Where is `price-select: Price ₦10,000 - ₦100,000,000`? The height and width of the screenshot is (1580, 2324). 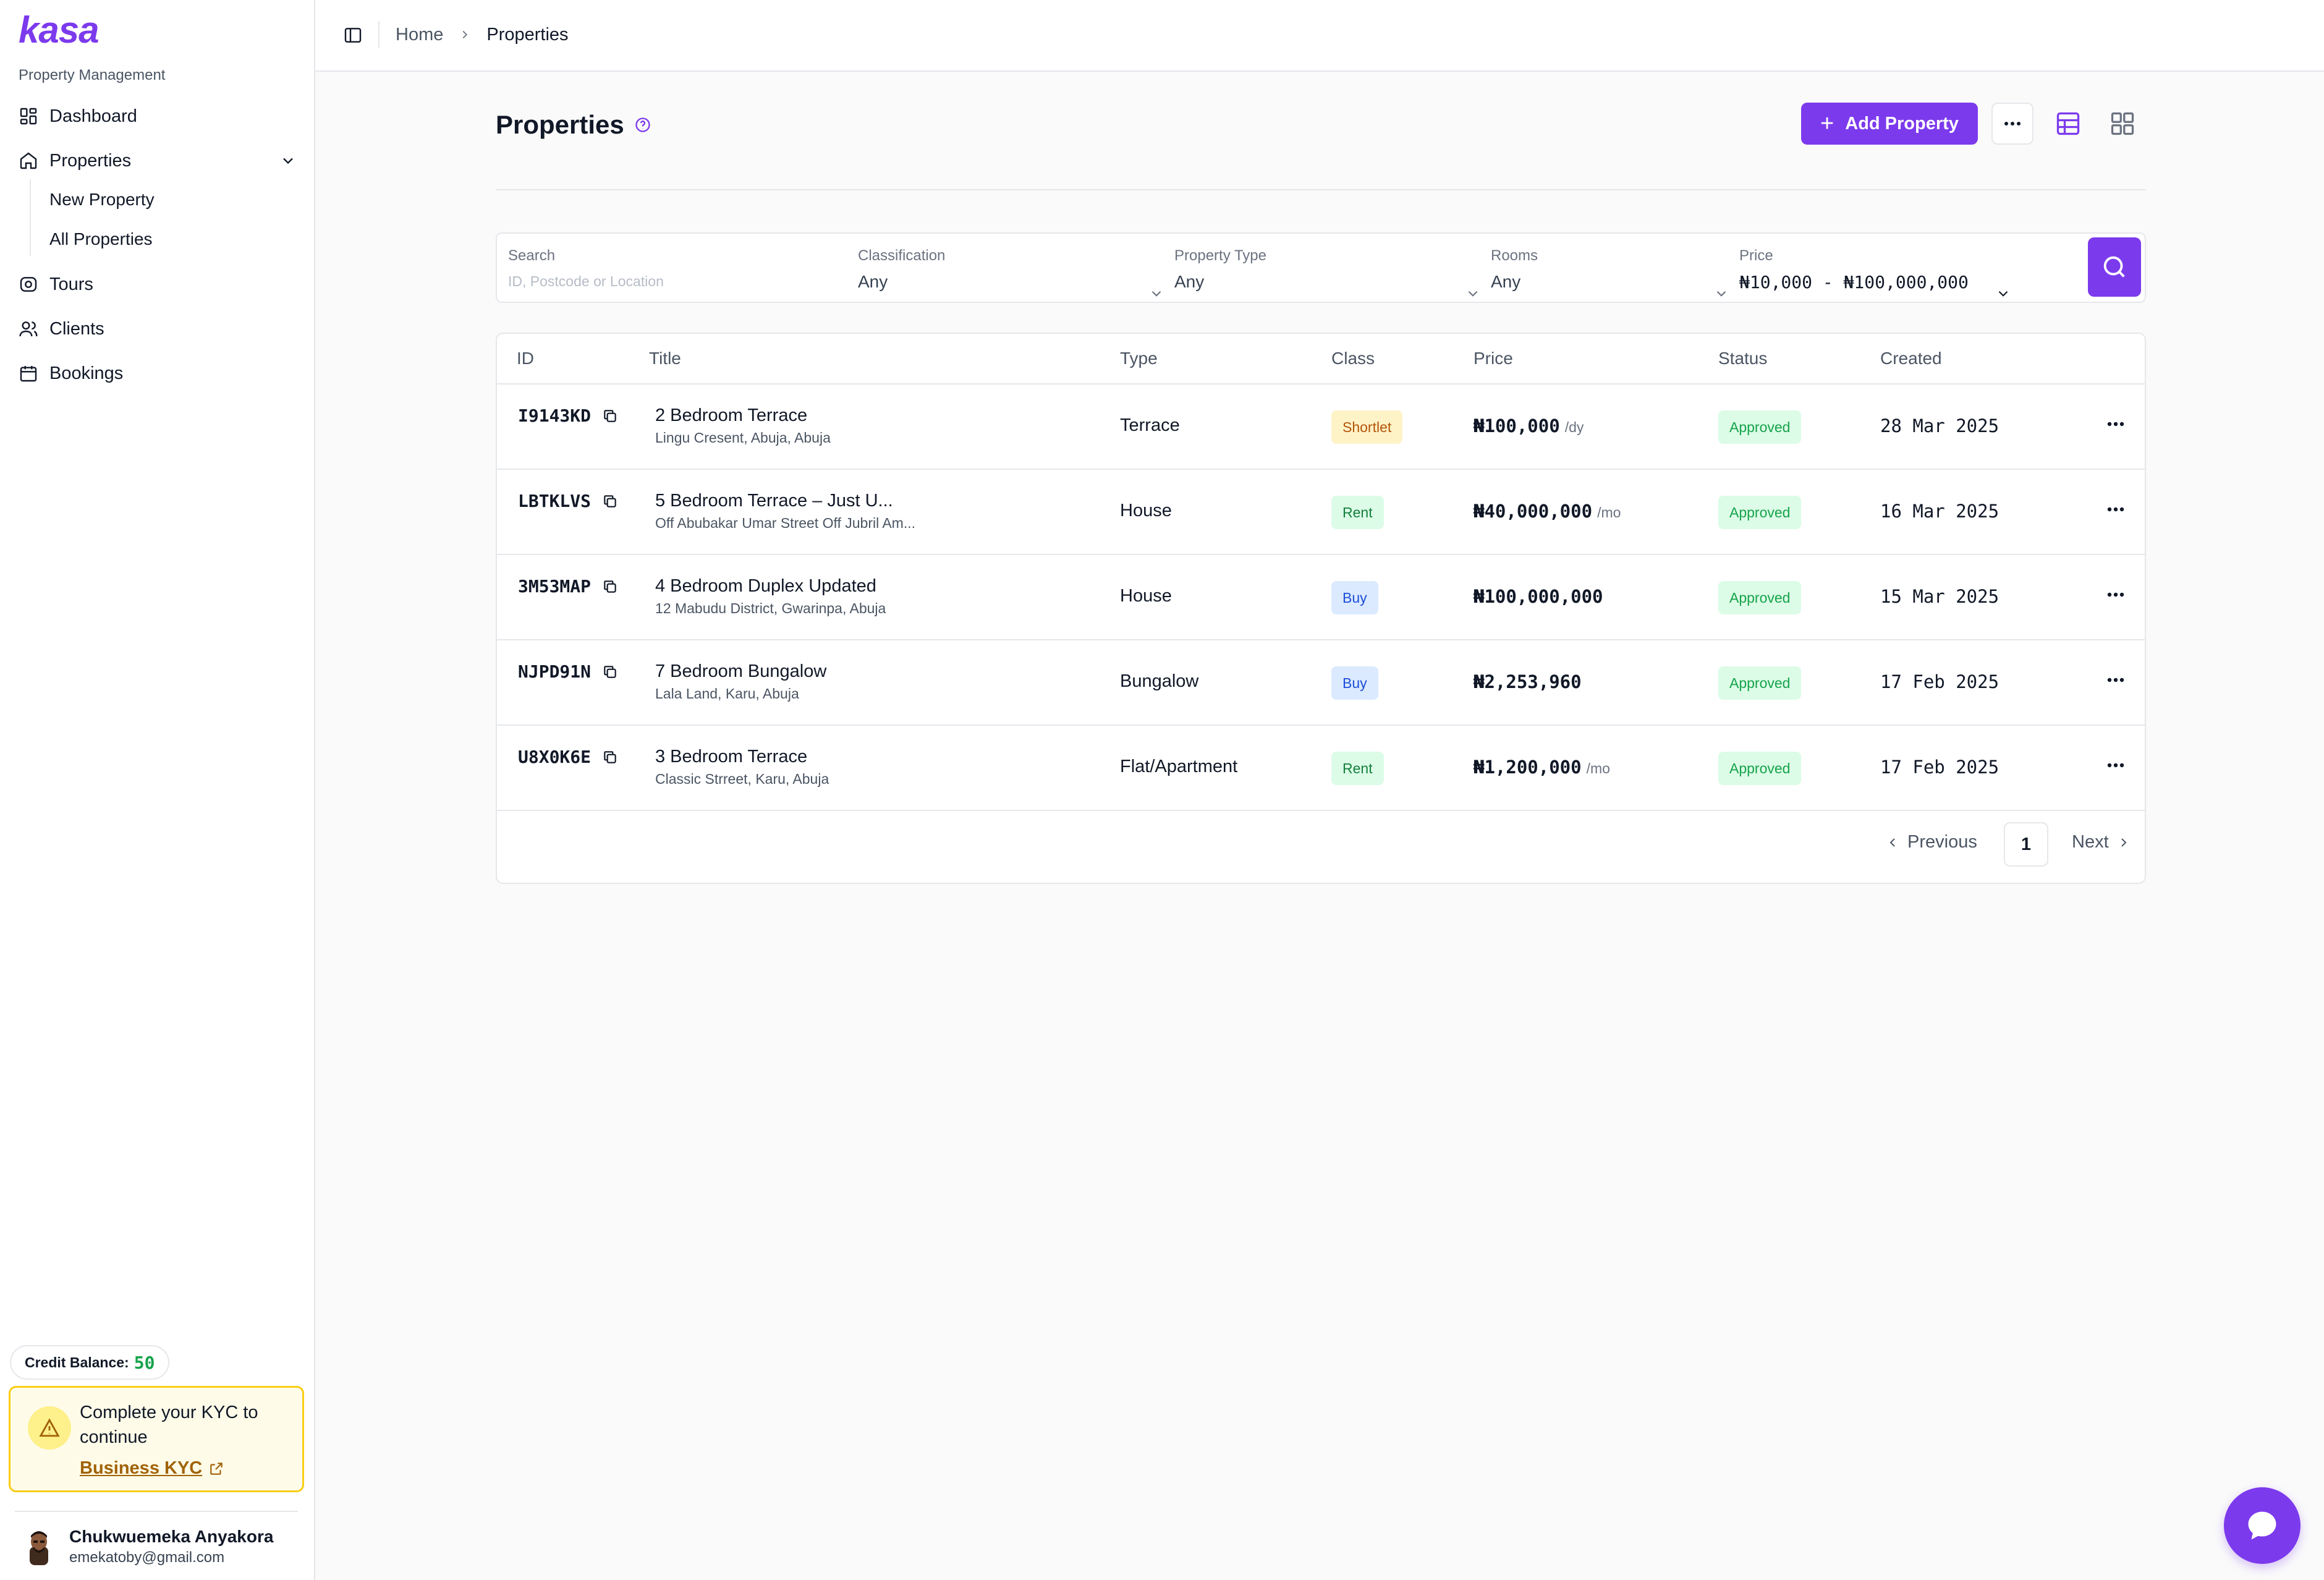
price-select: Price ₦10,000 - ₦100,000,000 is located at coordinates (1875, 272).